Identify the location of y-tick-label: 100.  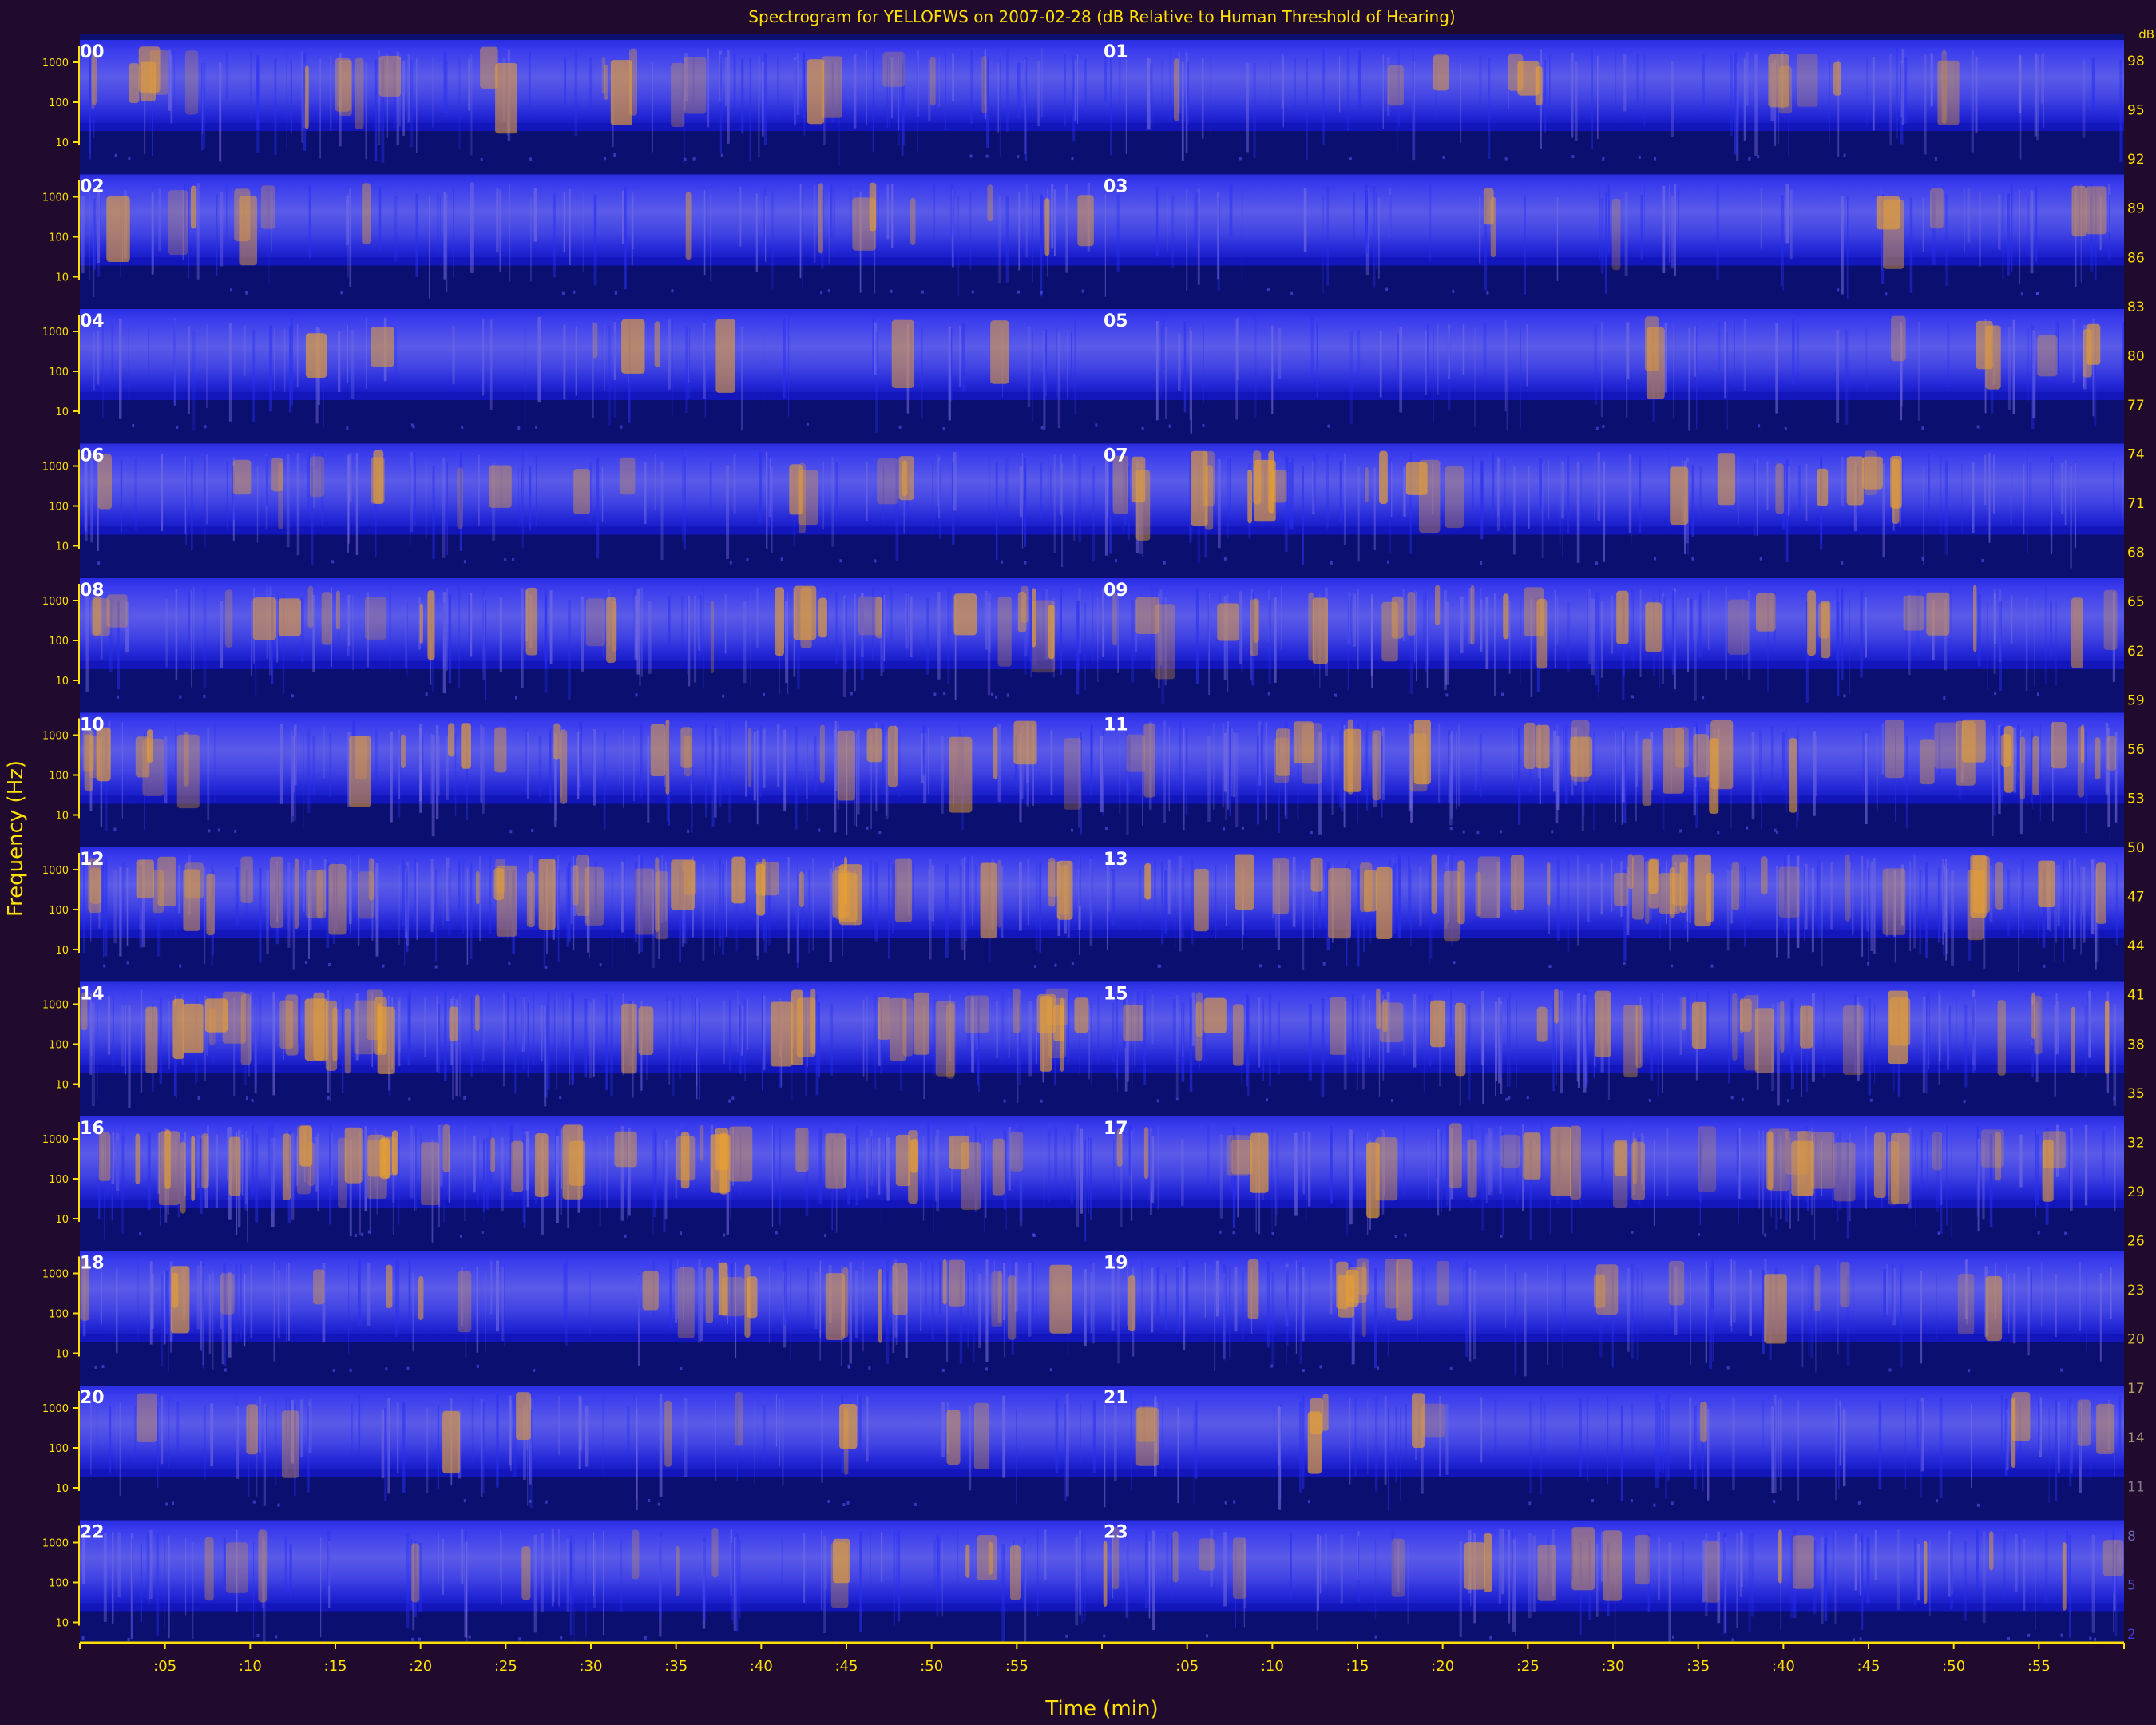
(59, 911).